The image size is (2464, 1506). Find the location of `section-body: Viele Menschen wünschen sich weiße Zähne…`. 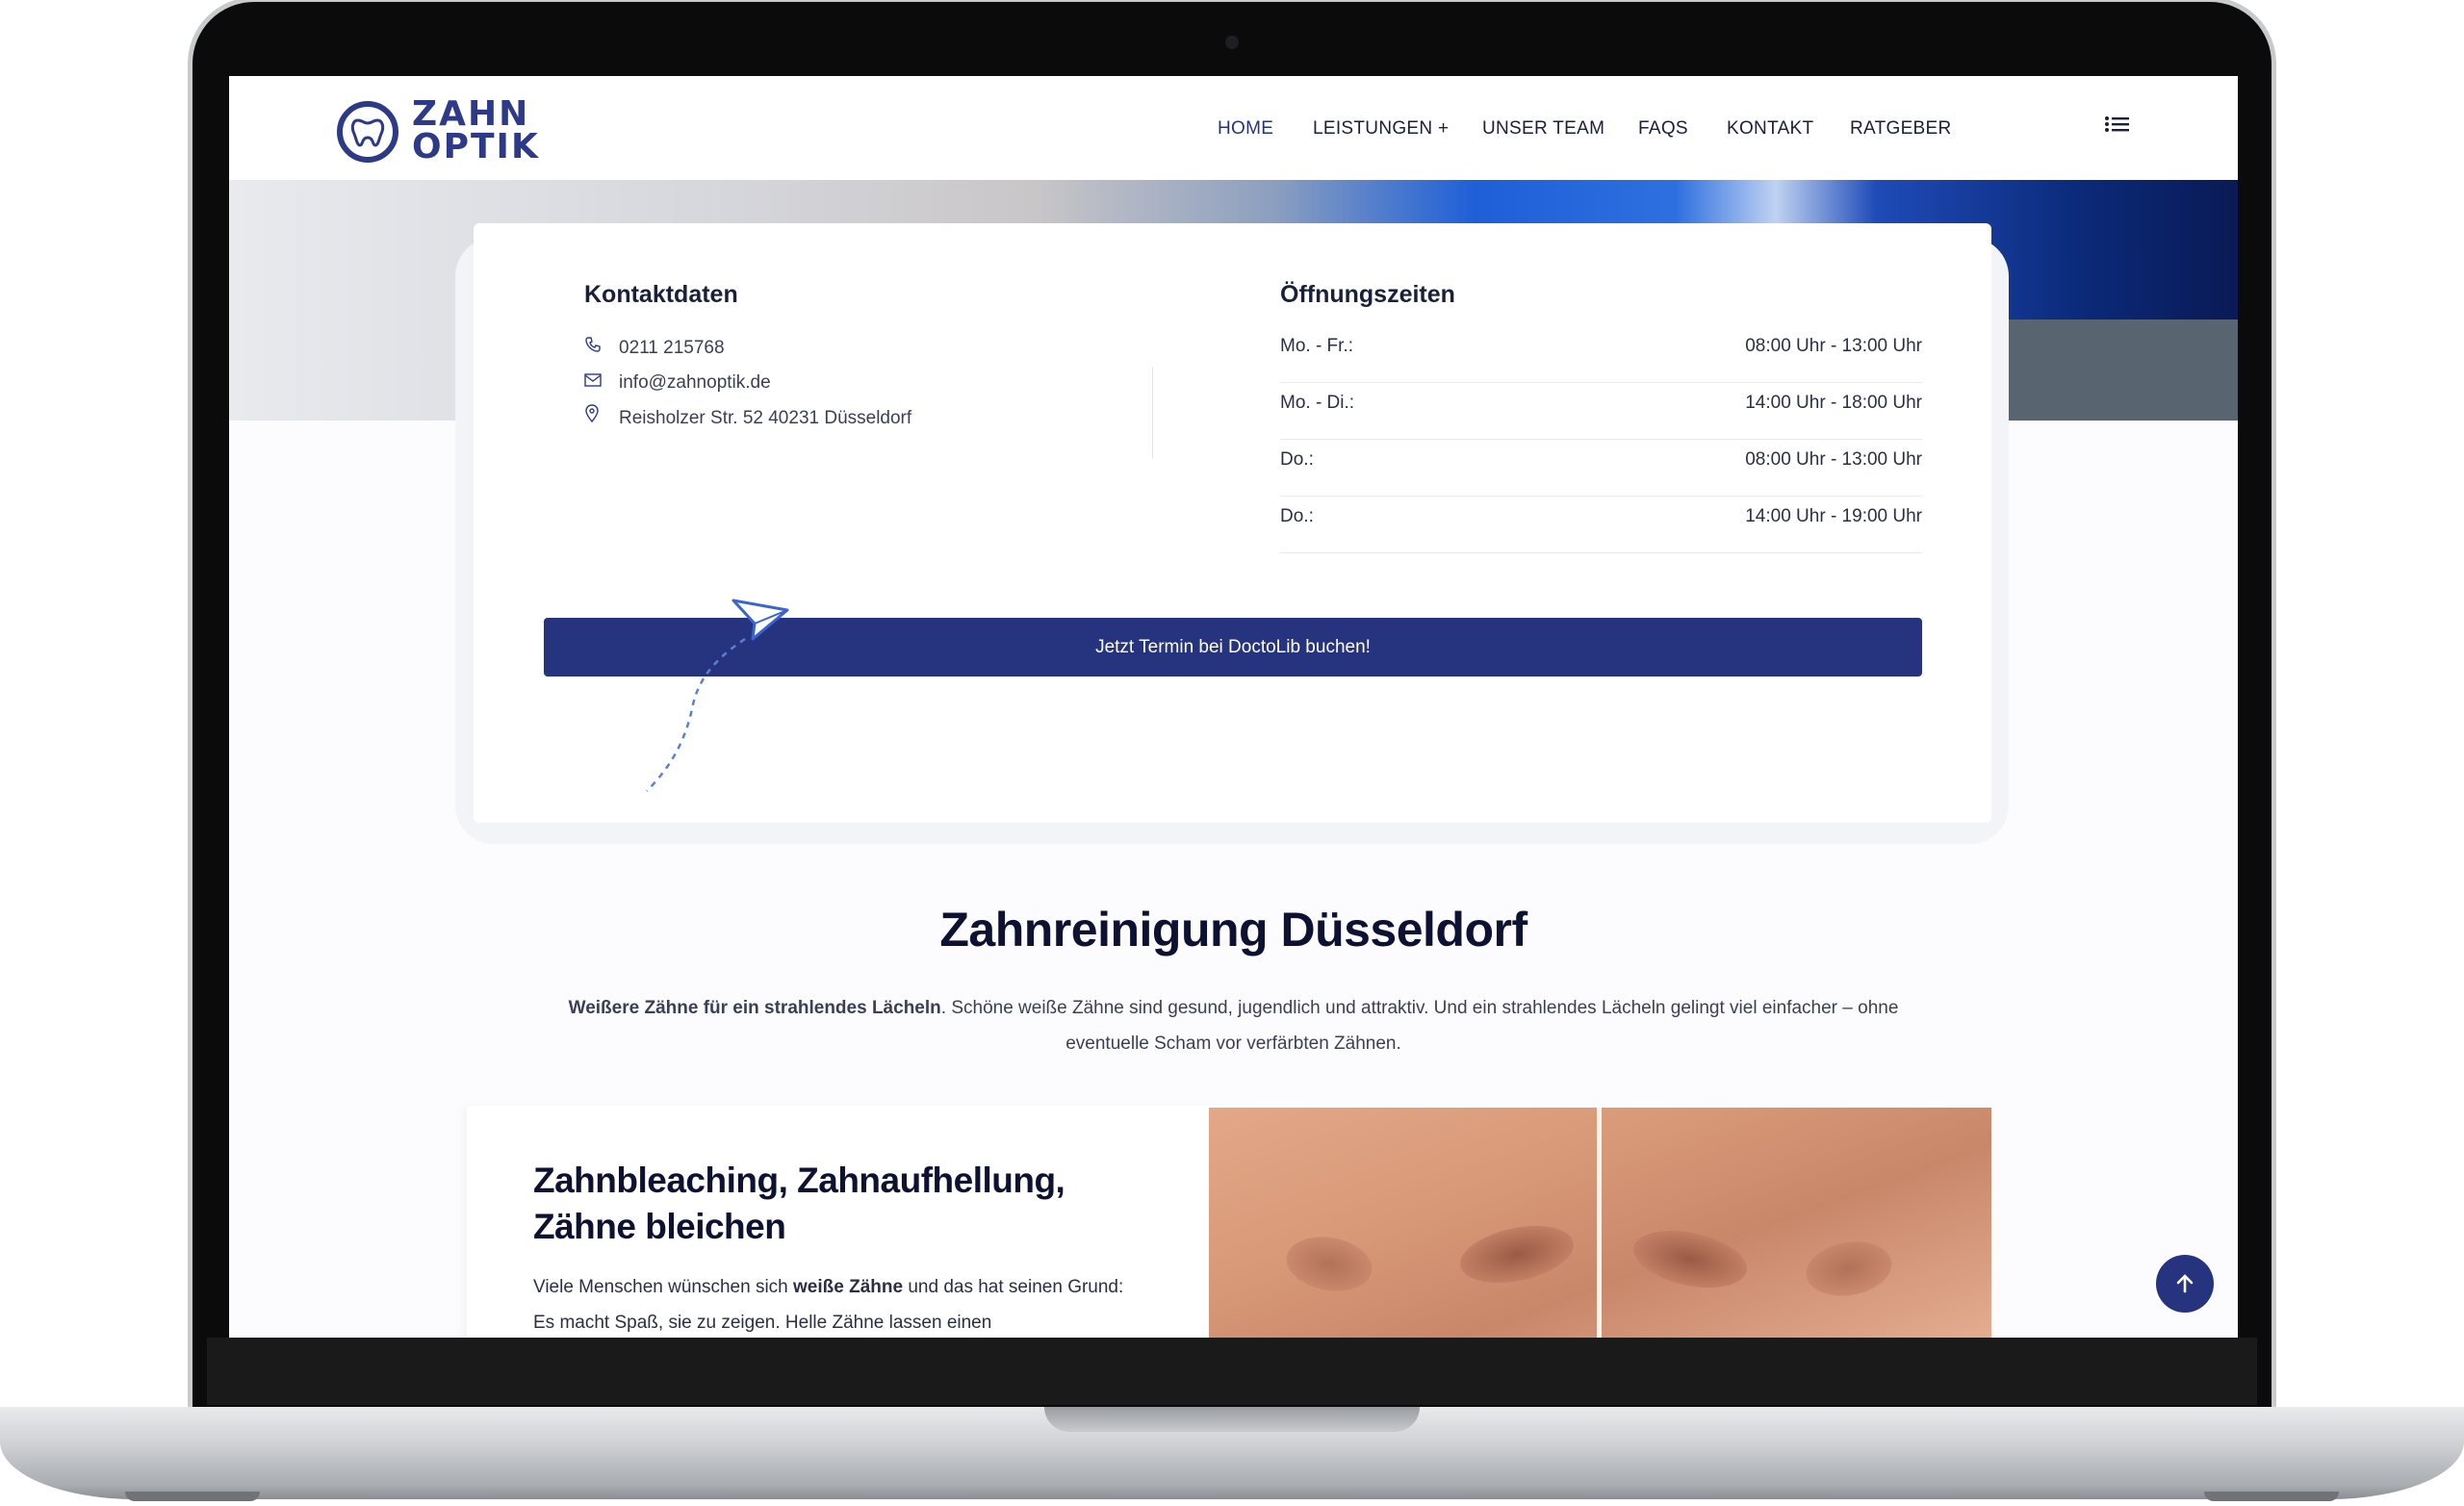

section-body: Viele Menschen wünschen sich weiße Zähne… is located at coordinates (836, 1303).